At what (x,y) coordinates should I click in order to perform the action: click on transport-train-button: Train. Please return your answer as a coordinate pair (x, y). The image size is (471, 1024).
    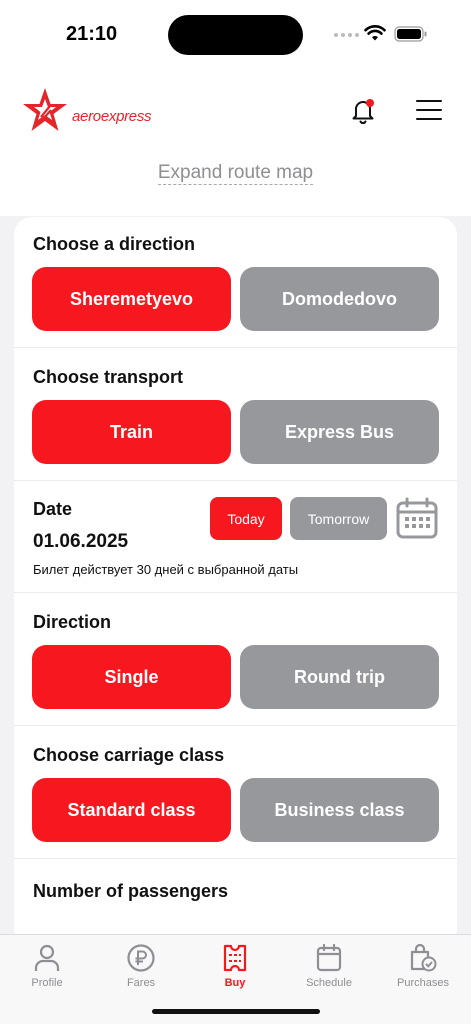
    Looking at the image, I should click on (131, 432).